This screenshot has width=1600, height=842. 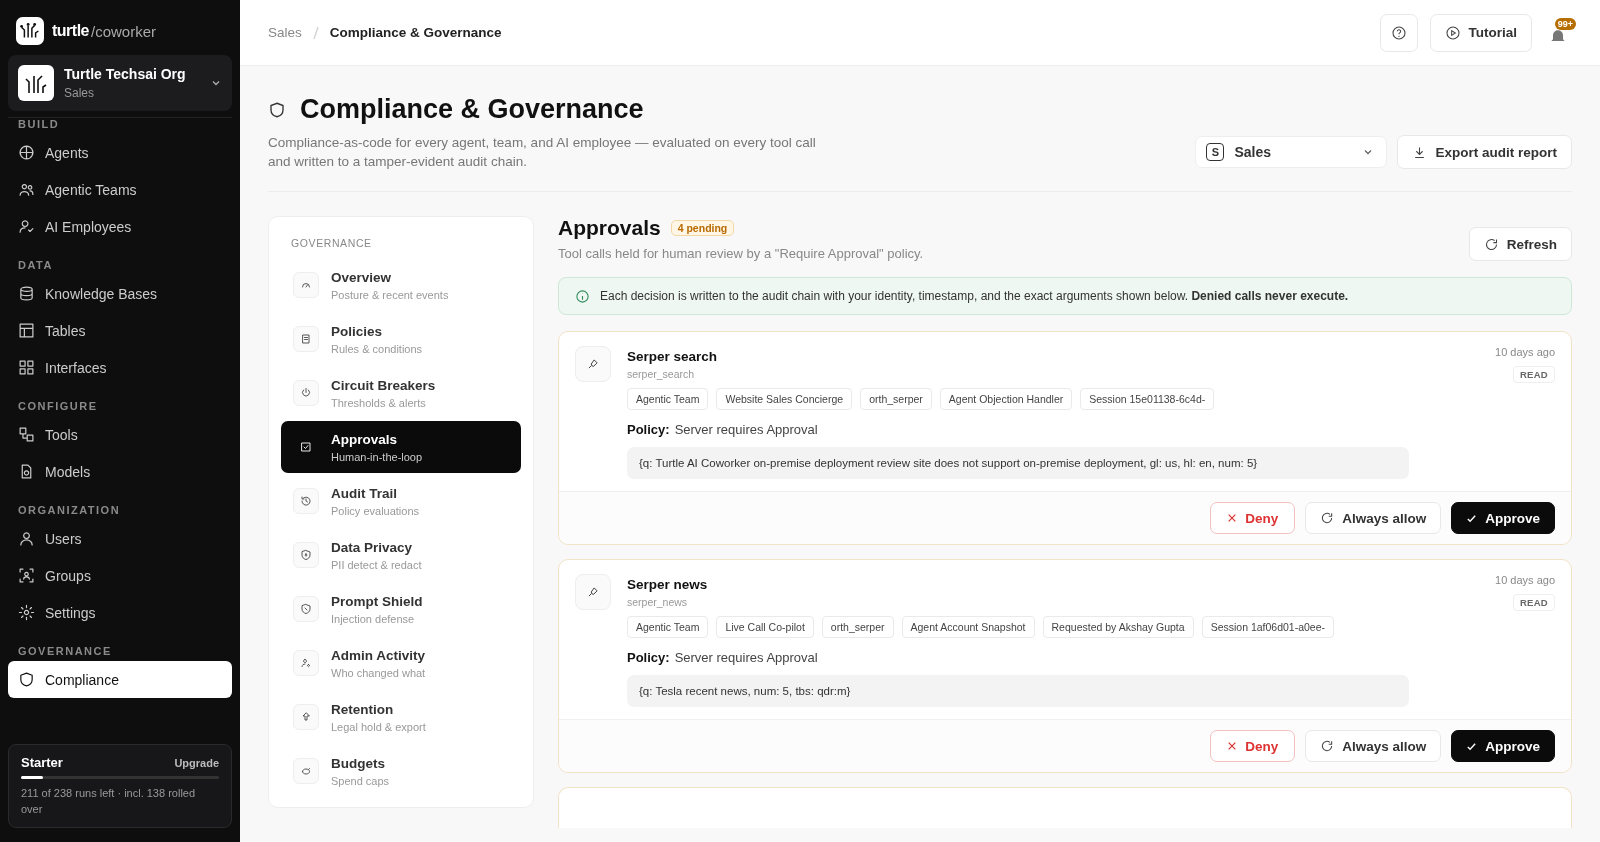 I want to click on governance-nav-item: Retention Legal hold & export, so click(x=401, y=717).